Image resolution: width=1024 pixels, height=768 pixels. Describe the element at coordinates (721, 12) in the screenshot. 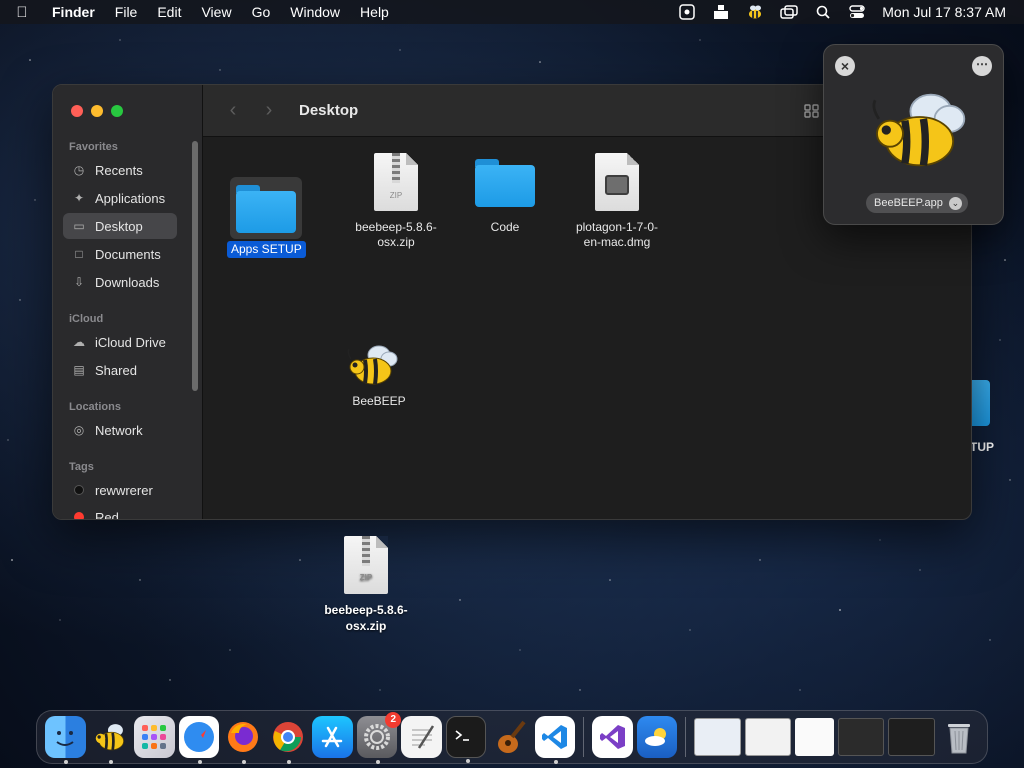

I see `input-menu-icon` at that location.